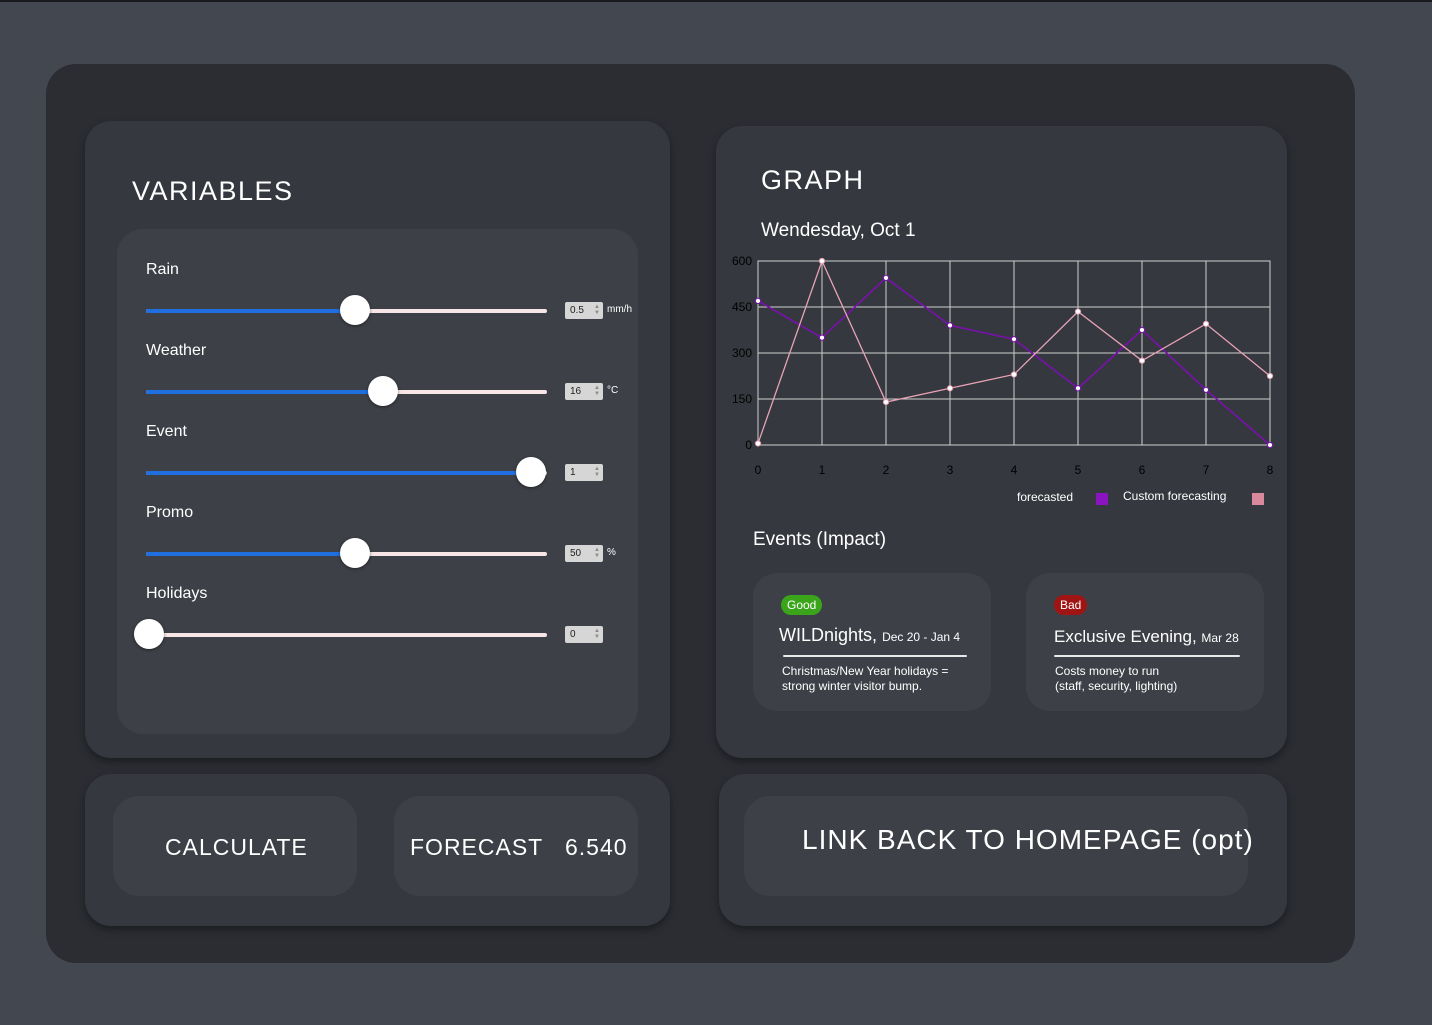 The width and height of the screenshot is (1432, 1025). What do you see at coordinates (149, 634) in the screenshot?
I see `holidays-slider-thumb` at bounding box center [149, 634].